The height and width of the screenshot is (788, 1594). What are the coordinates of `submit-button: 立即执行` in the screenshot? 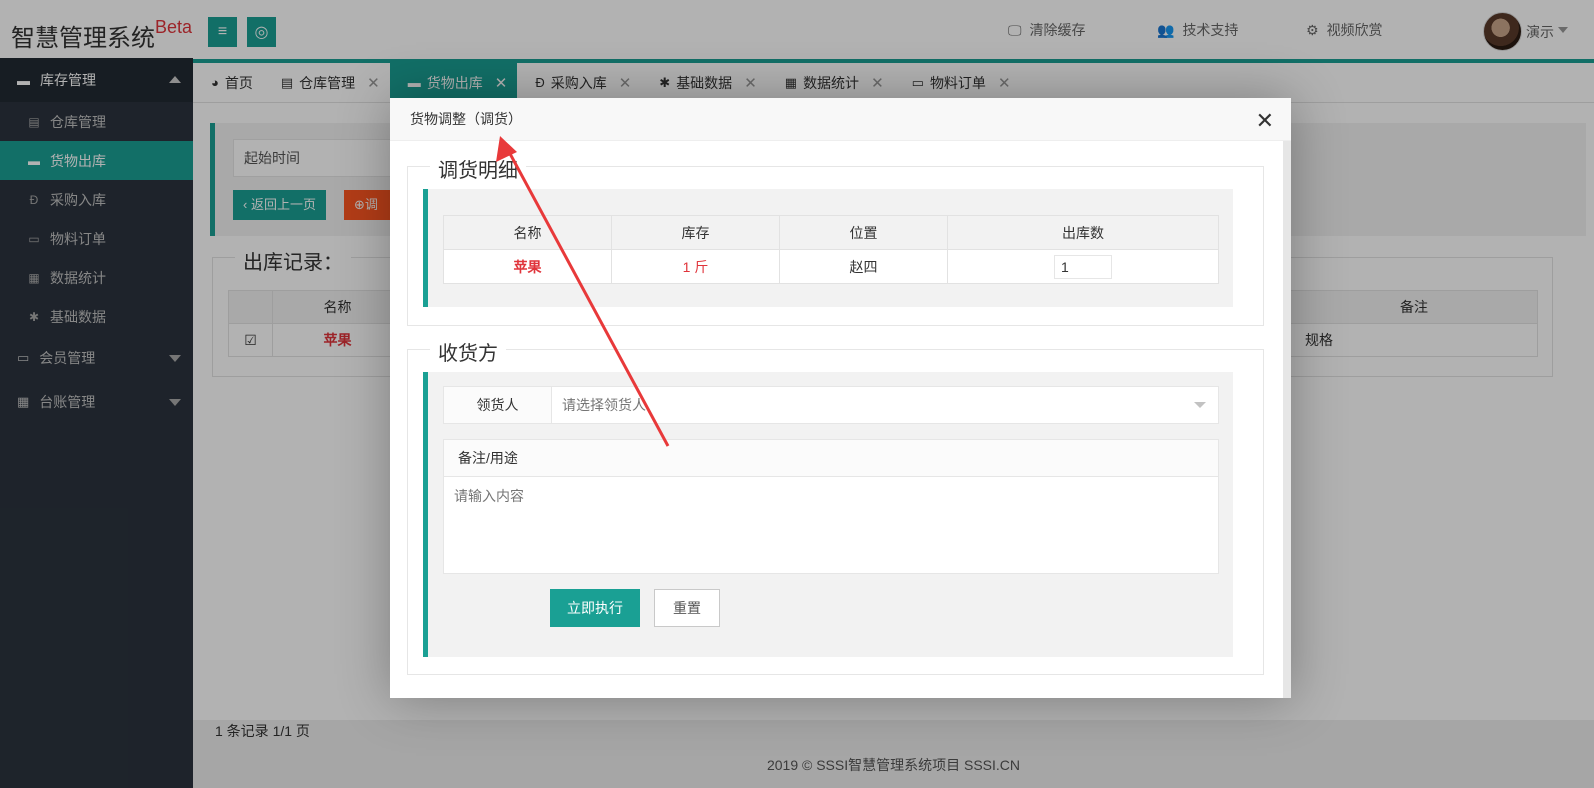 It's located at (595, 608).